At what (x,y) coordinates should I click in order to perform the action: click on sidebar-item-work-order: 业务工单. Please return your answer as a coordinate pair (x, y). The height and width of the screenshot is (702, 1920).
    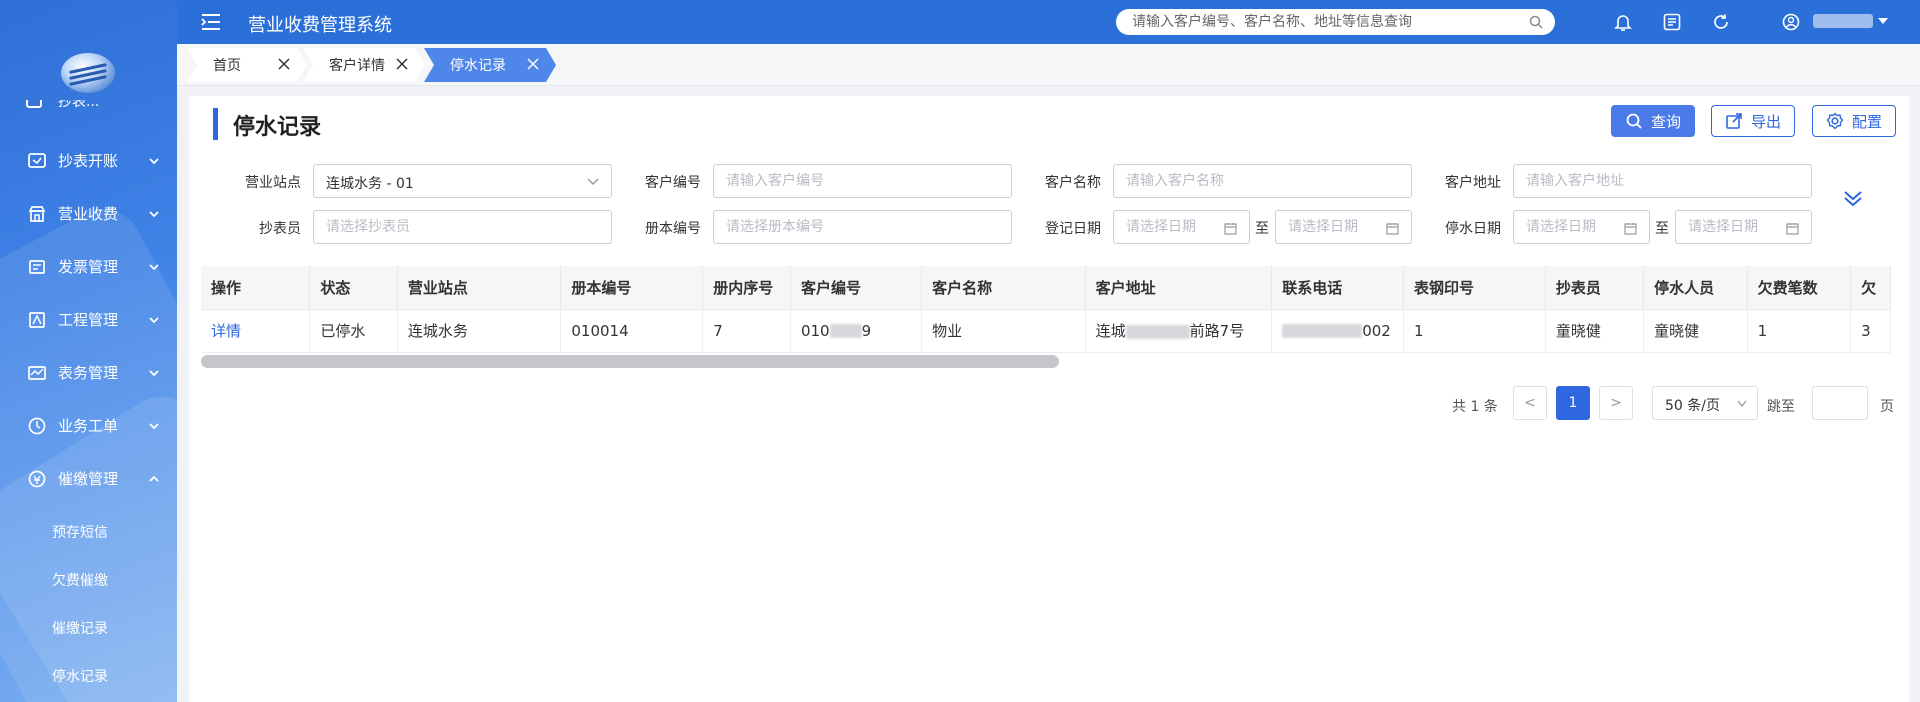
    Looking at the image, I should click on (88, 425).